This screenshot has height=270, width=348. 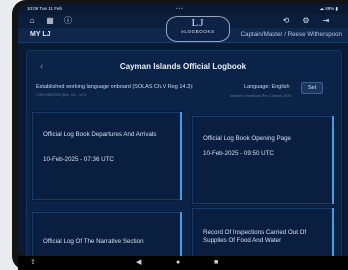 I want to click on page-title: Cayman Islands Official Logbook, so click(x=183, y=66).